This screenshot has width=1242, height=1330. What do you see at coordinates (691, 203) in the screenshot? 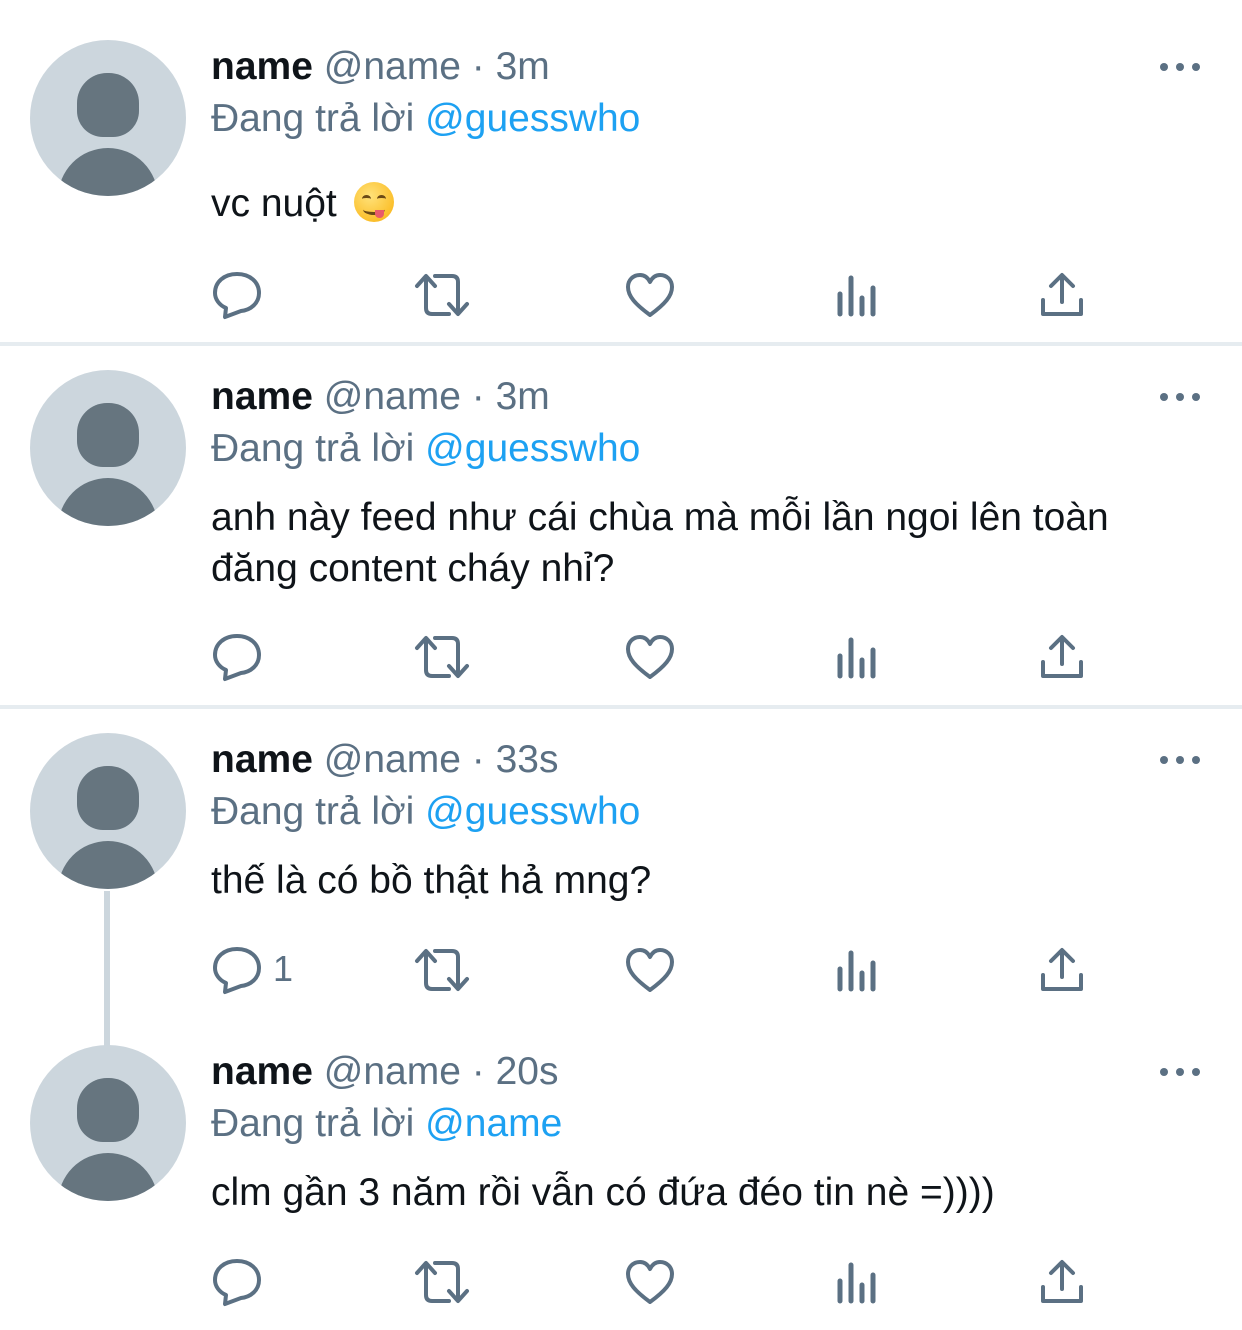
I see `tweet-text-block: vc nuột` at bounding box center [691, 203].